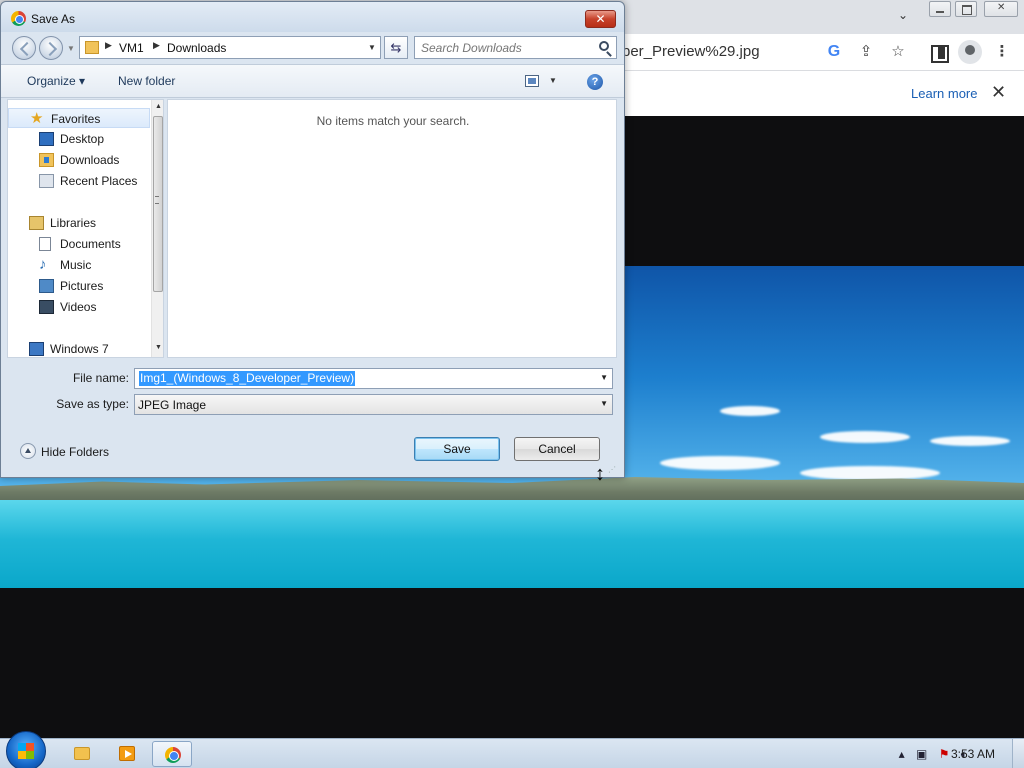 This screenshot has height=768, width=1024. What do you see at coordinates (230, 47) in the screenshot?
I see `address-bar: ▶ VM1 ▶ Downloads ▼` at bounding box center [230, 47].